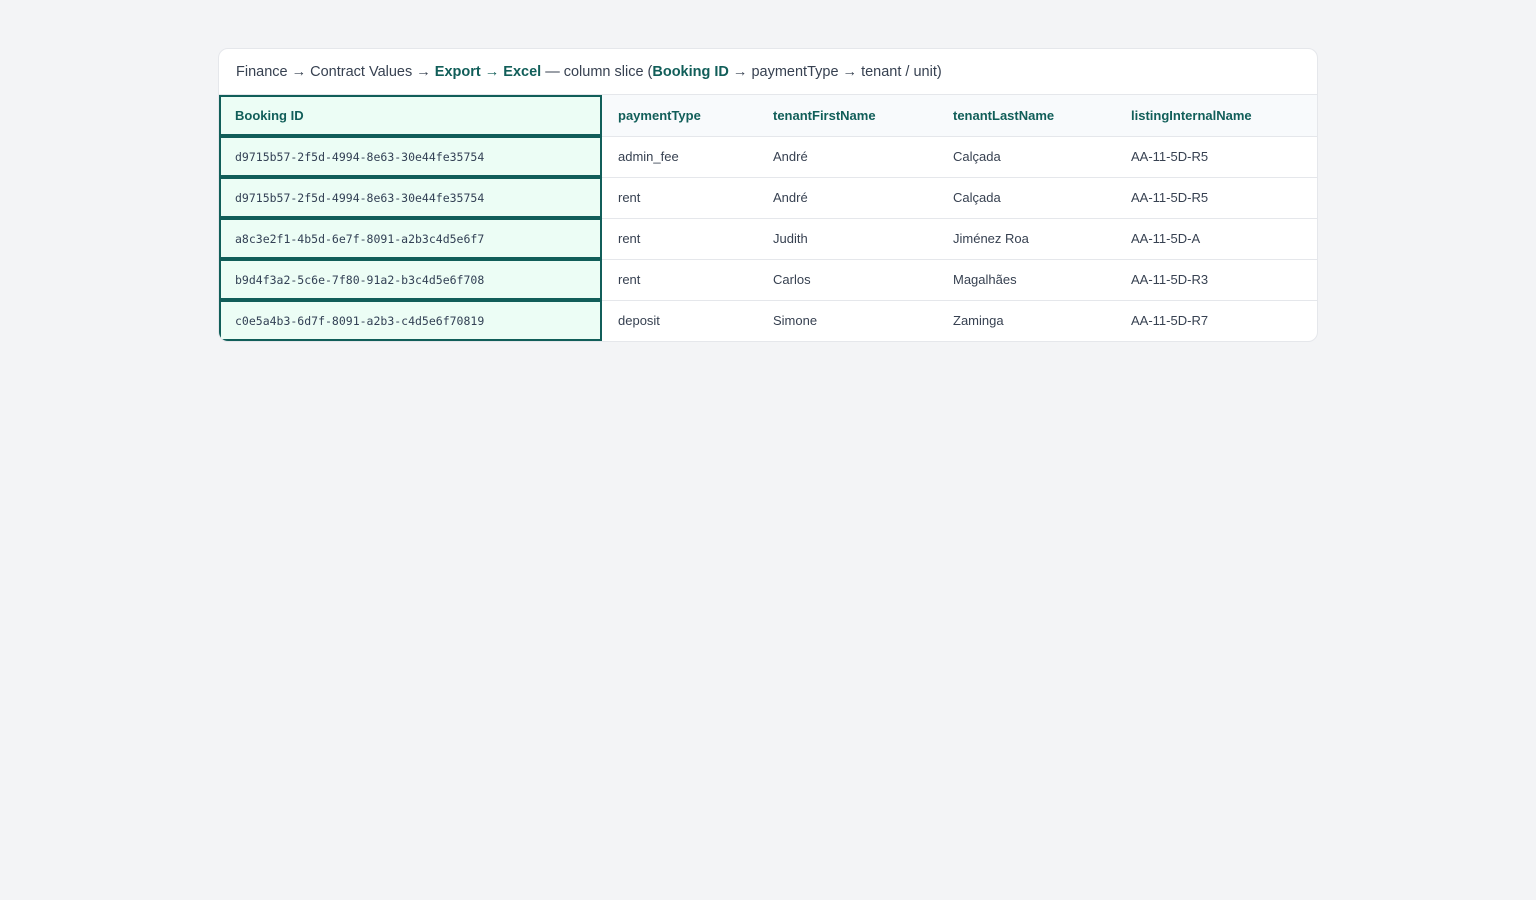 Image resolution: width=1536 pixels, height=900 pixels. I want to click on payment-type-cell: admin_fee, so click(679, 157).